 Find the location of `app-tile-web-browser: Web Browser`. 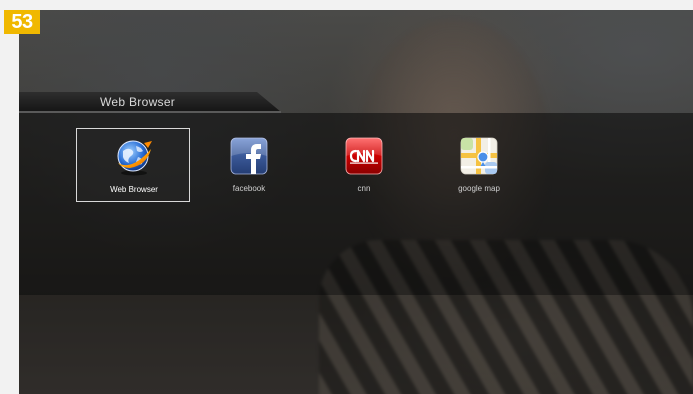

app-tile-web-browser: Web Browser is located at coordinates (133, 165).